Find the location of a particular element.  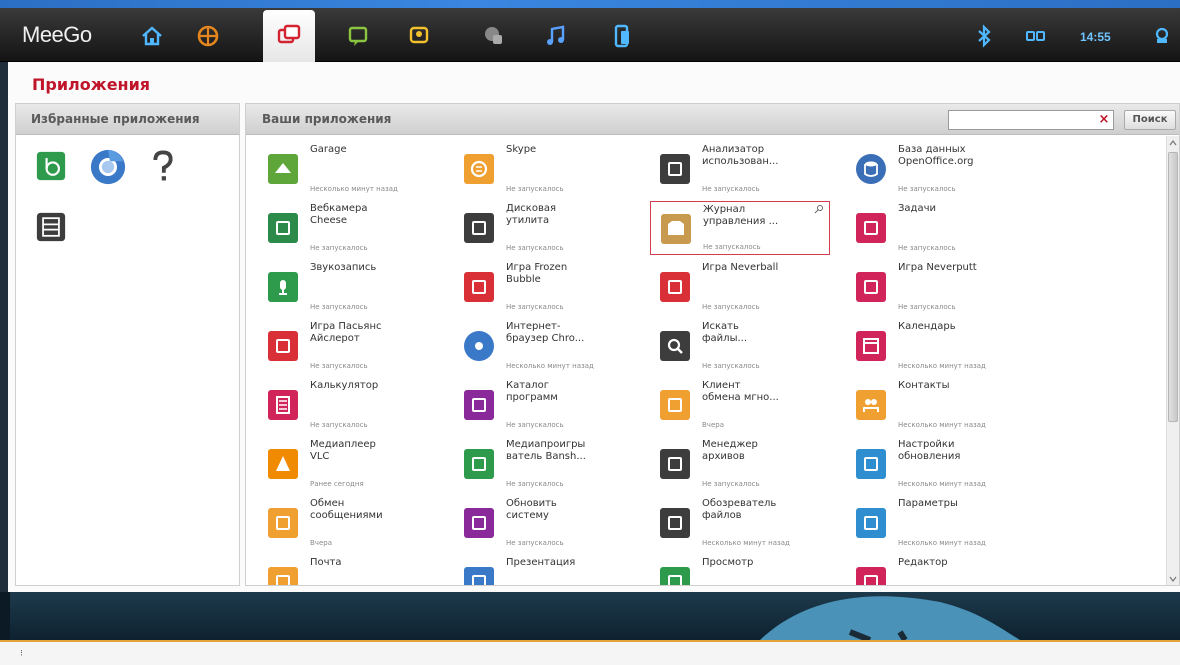

app-tile: Задачи Не запускалось is located at coordinates (936, 228).